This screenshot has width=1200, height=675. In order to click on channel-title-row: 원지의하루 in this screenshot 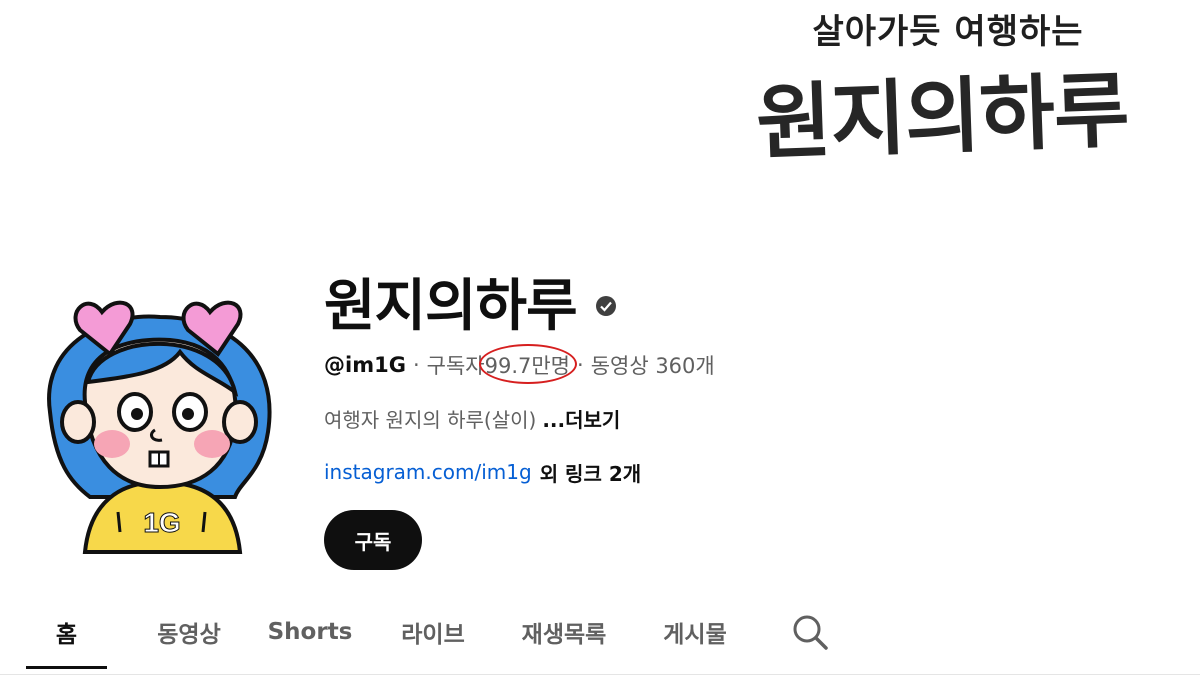, I will do `click(470, 301)`.